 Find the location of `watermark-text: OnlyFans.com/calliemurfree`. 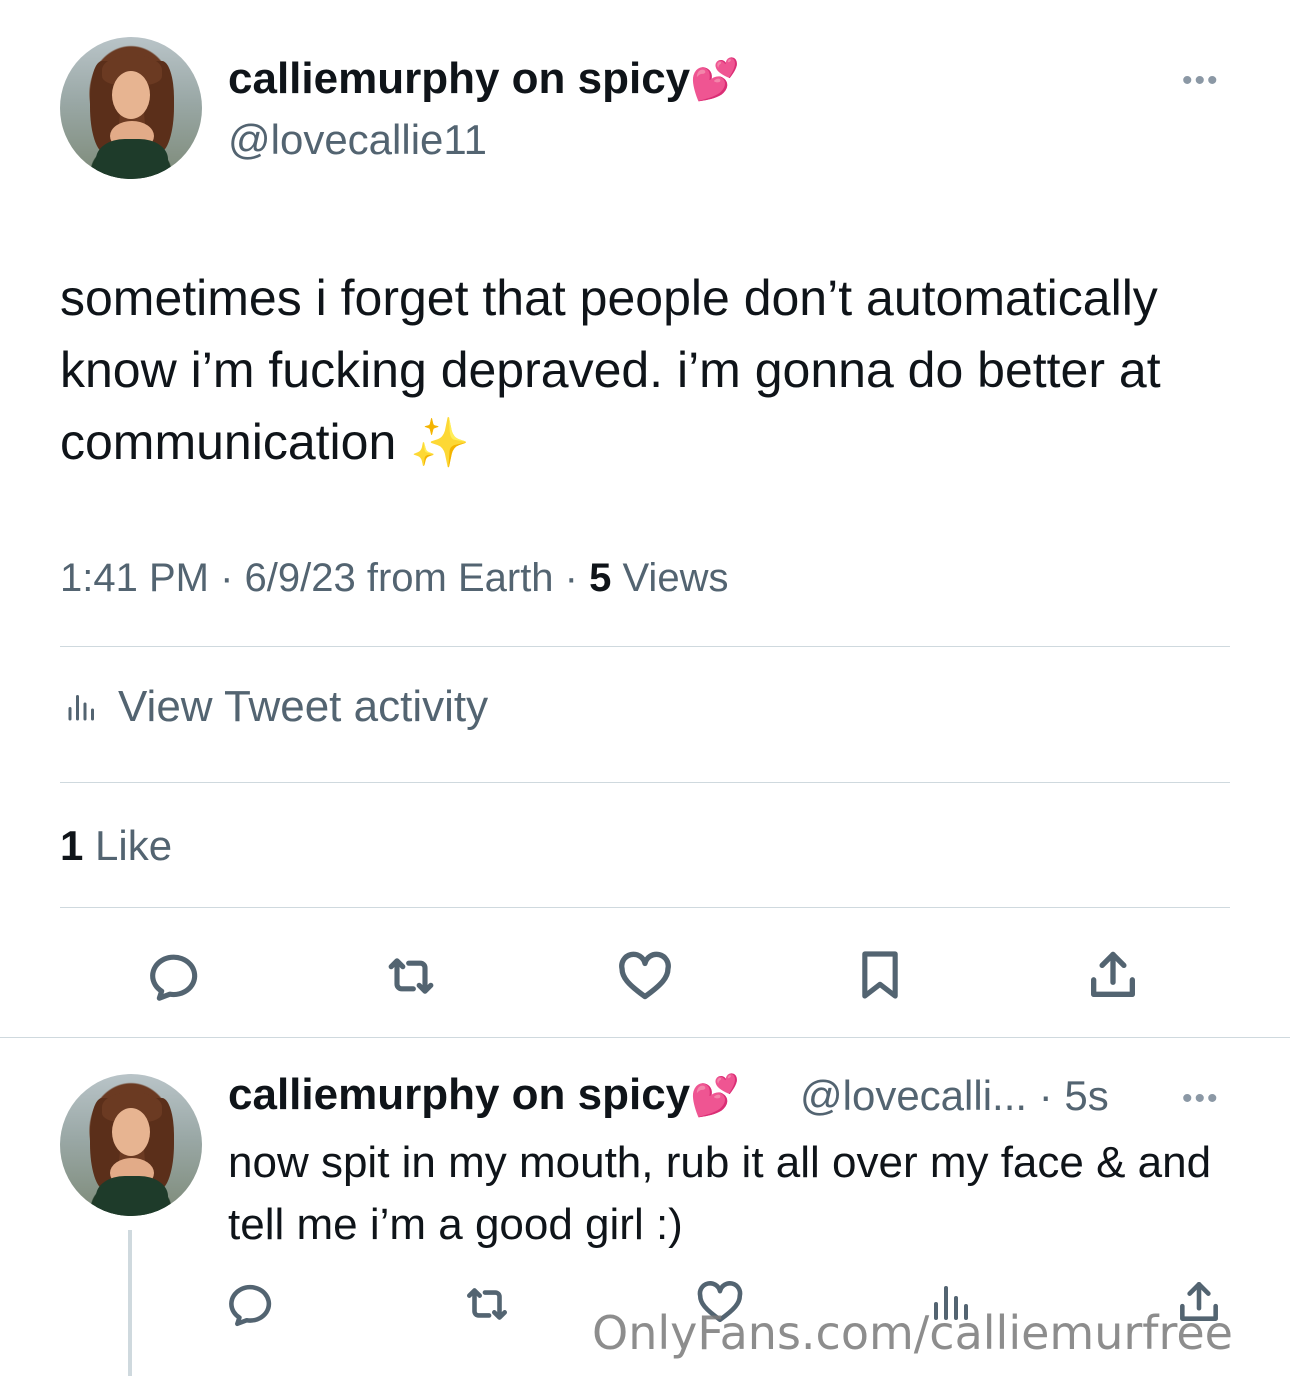

watermark-text: OnlyFans.com/calliemurfree is located at coordinates (912, 1333).